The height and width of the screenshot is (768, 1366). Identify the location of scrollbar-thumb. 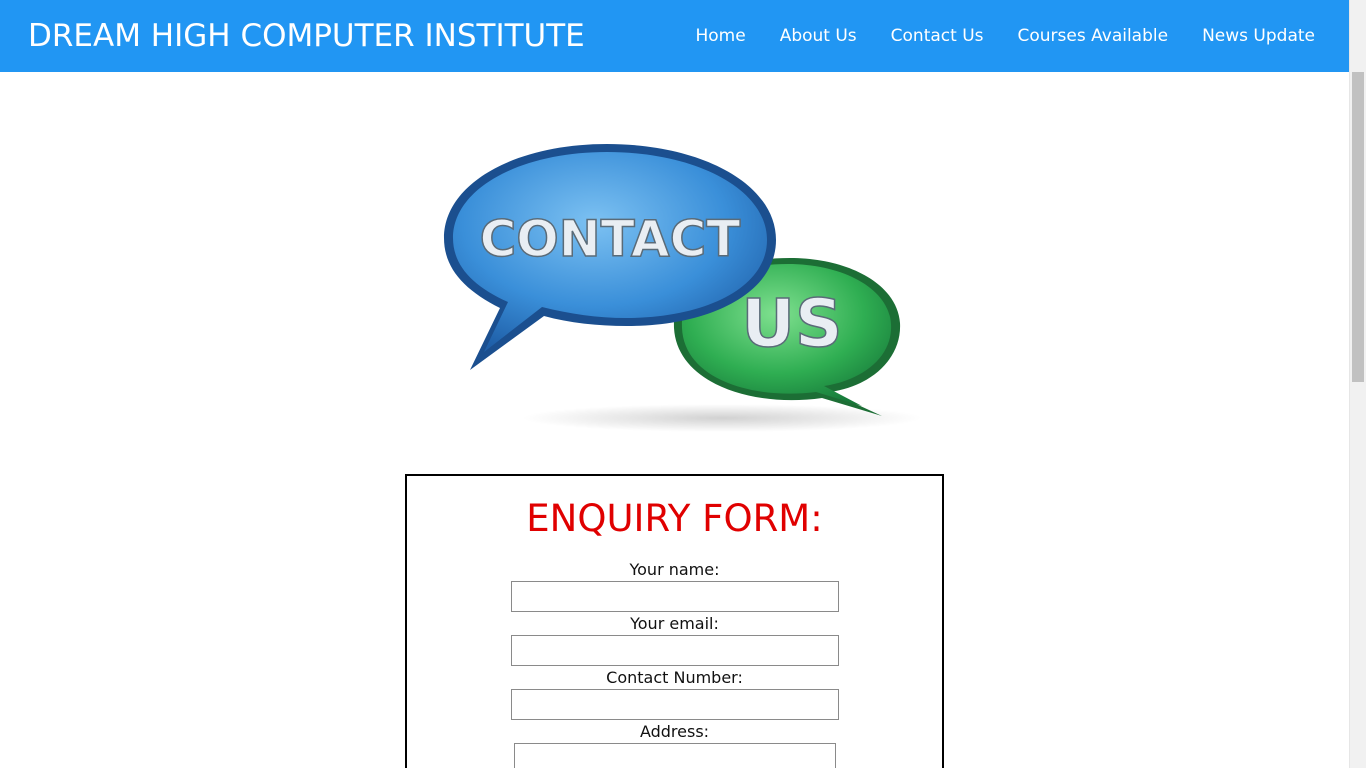
(1358, 227).